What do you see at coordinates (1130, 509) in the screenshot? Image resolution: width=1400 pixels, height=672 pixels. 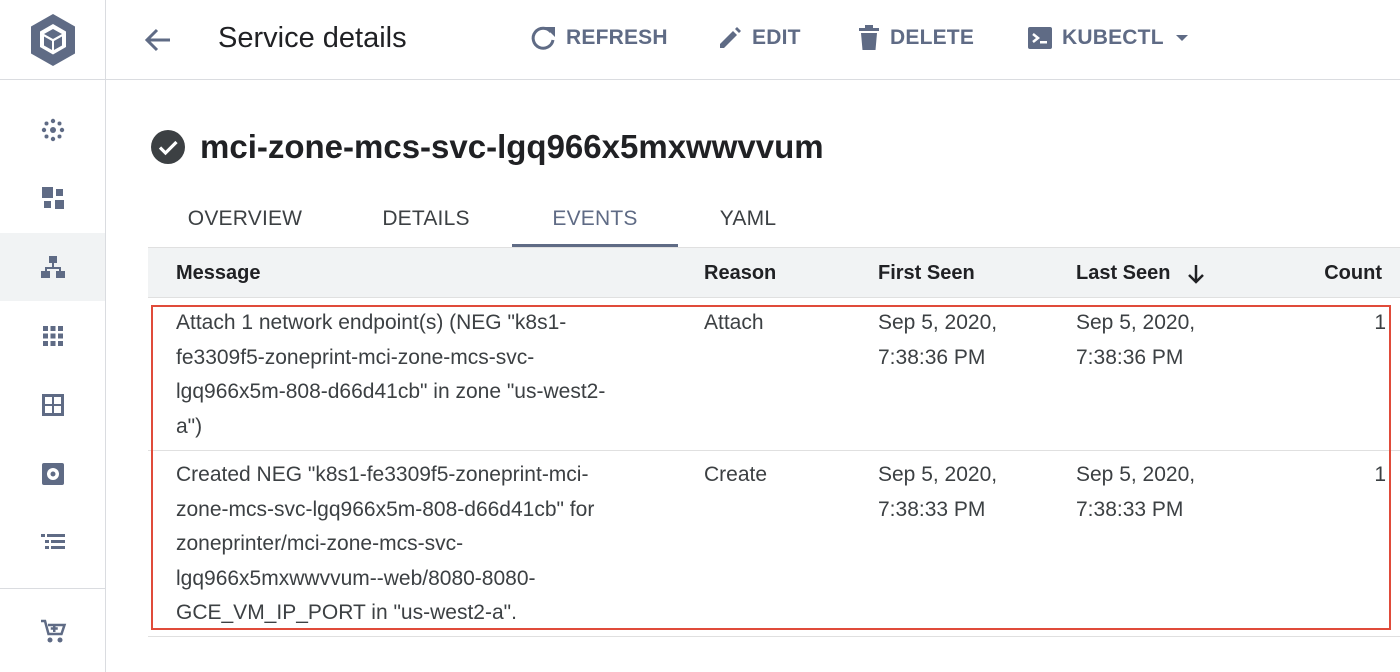 I see `last-seen-time: 7:38:33 PM` at bounding box center [1130, 509].